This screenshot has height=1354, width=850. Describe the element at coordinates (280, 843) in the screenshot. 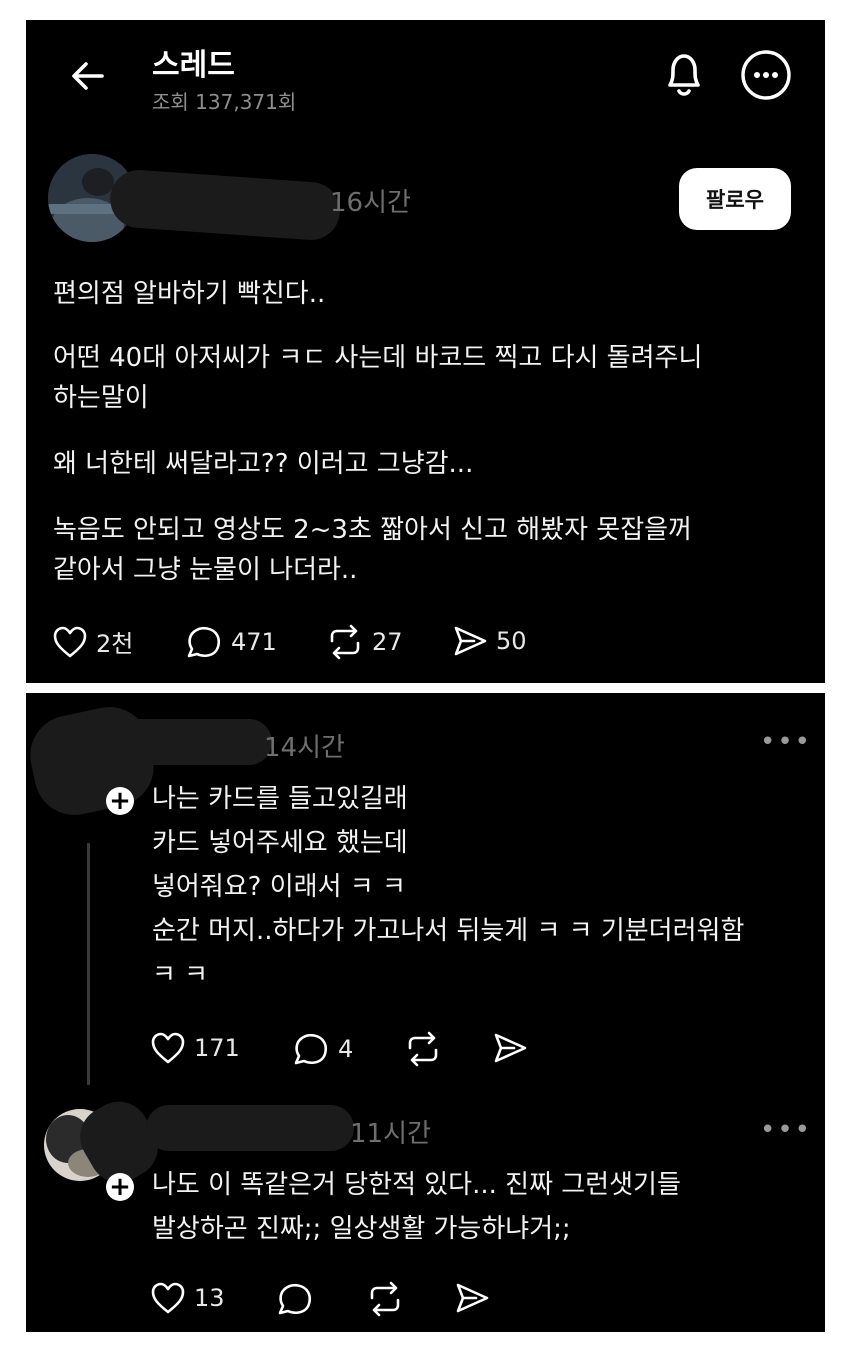

I see `reply-text-line: 카드 넣어주세요 했는데` at that location.